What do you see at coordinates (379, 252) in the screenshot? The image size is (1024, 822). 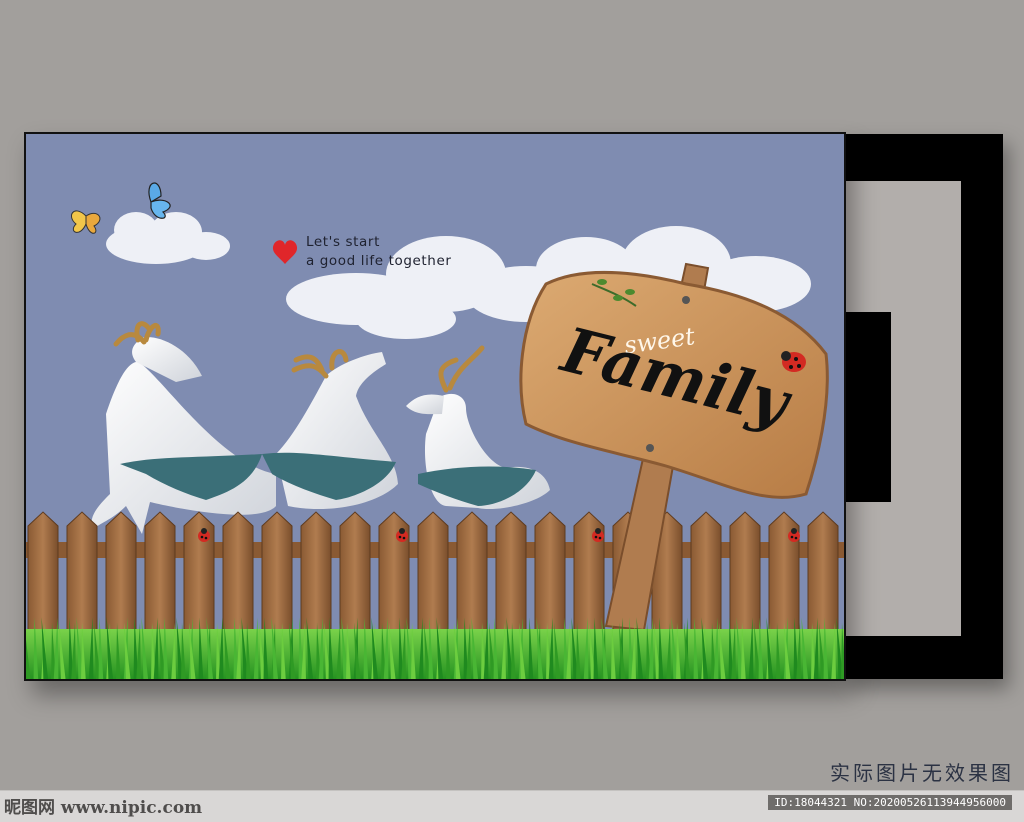 I see `tagline: Let's start a good life together` at bounding box center [379, 252].